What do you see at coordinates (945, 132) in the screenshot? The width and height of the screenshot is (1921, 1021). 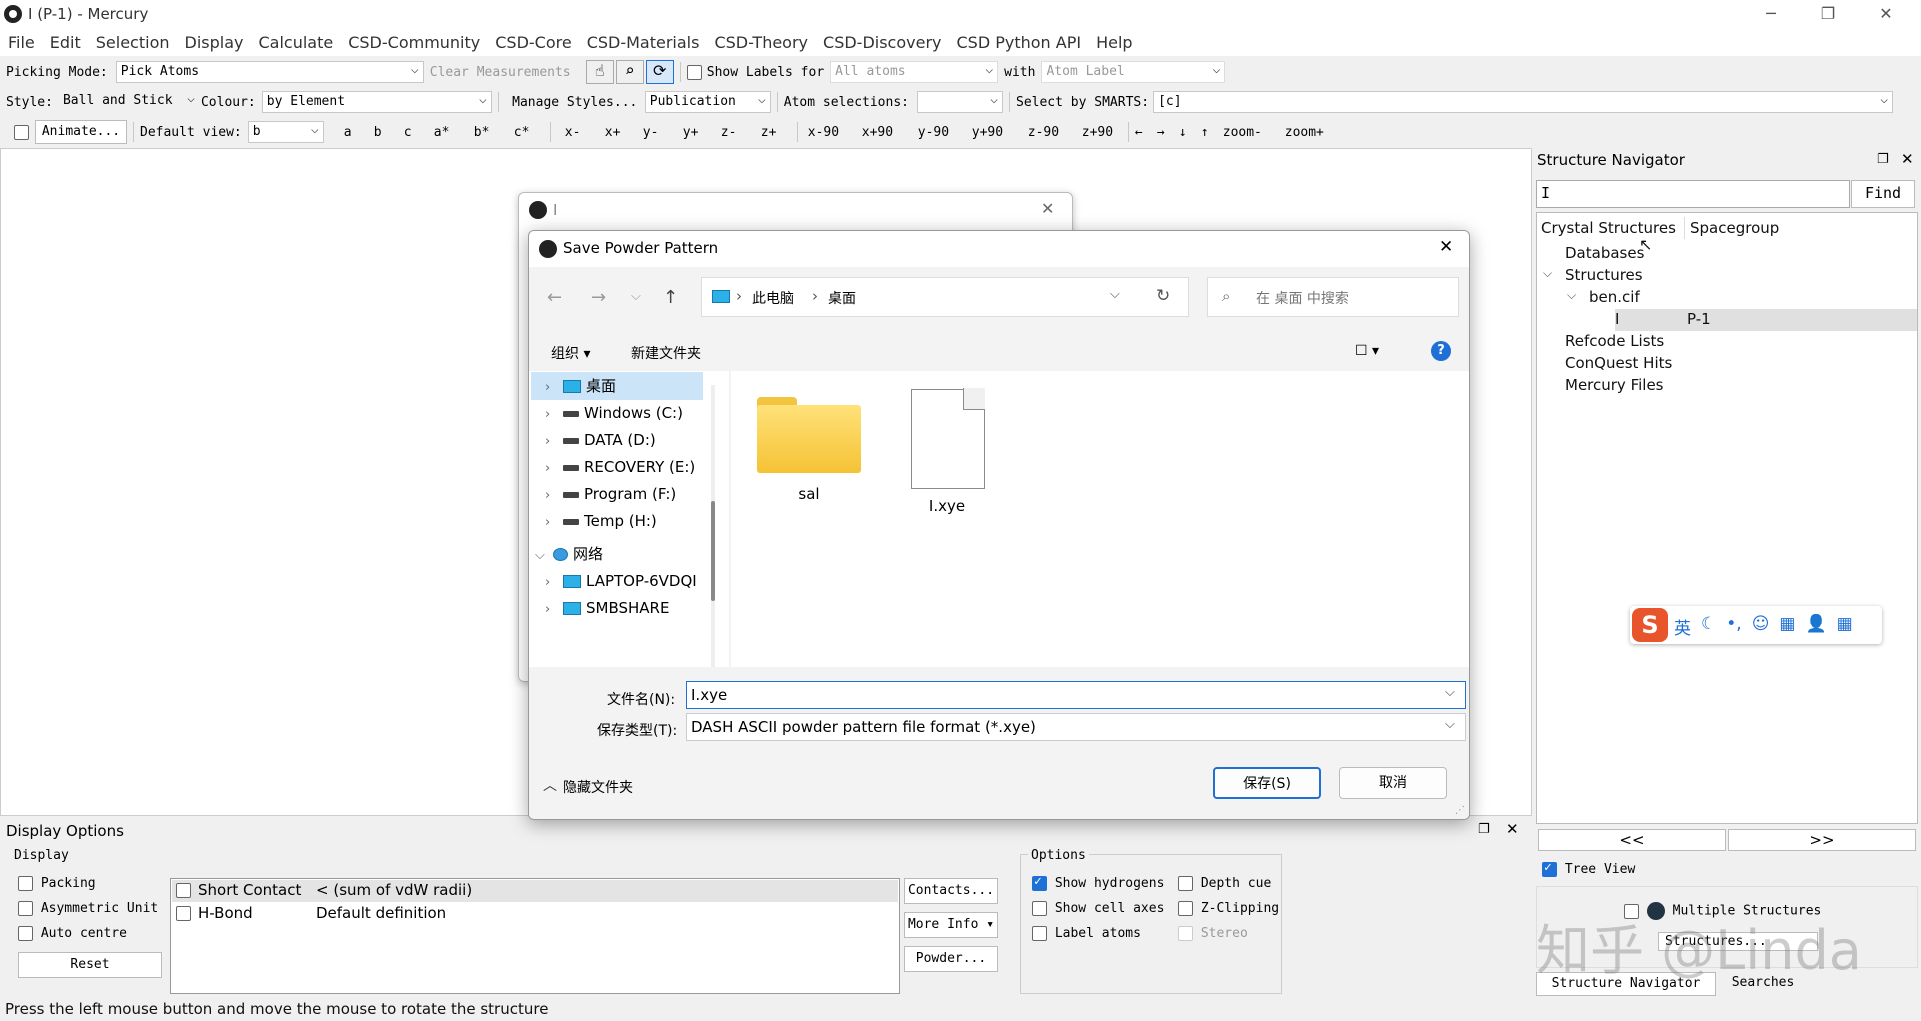 I see `rotate-y-minus-button: y-90` at bounding box center [945, 132].